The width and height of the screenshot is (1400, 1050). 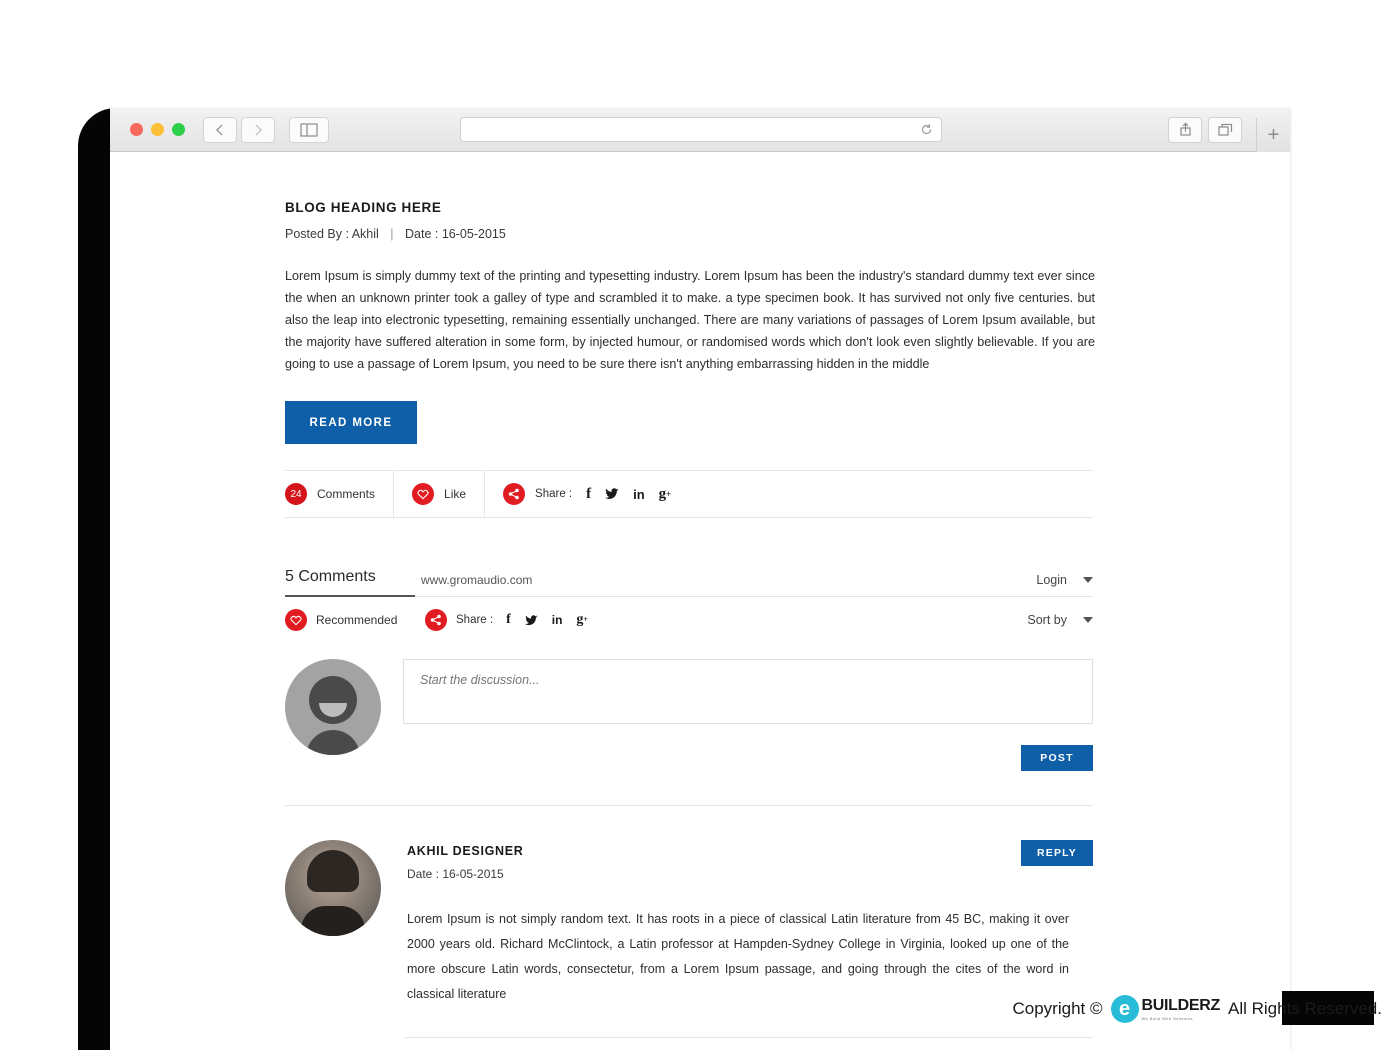 What do you see at coordinates (1057, 853) in the screenshot?
I see `reply-button: REPLY` at bounding box center [1057, 853].